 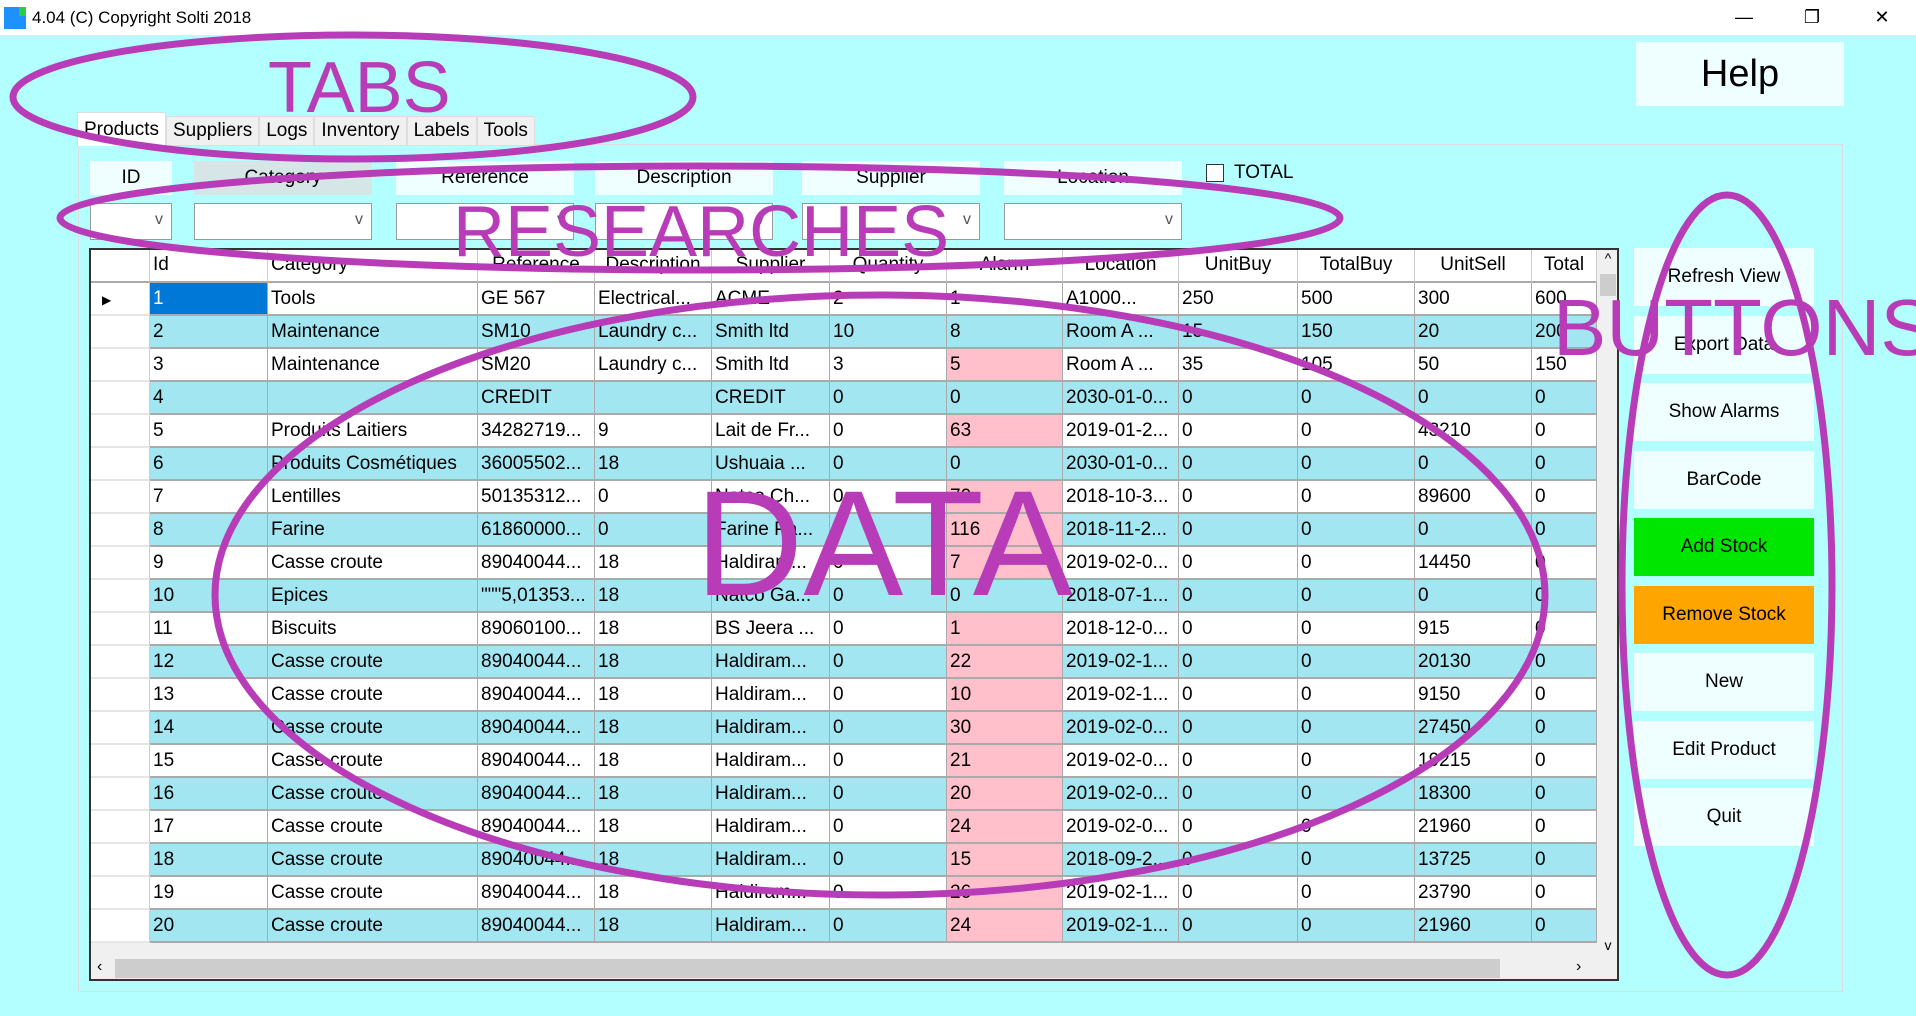 What do you see at coordinates (373, 266) in the screenshot?
I see `column-header-category: Category` at bounding box center [373, 266].